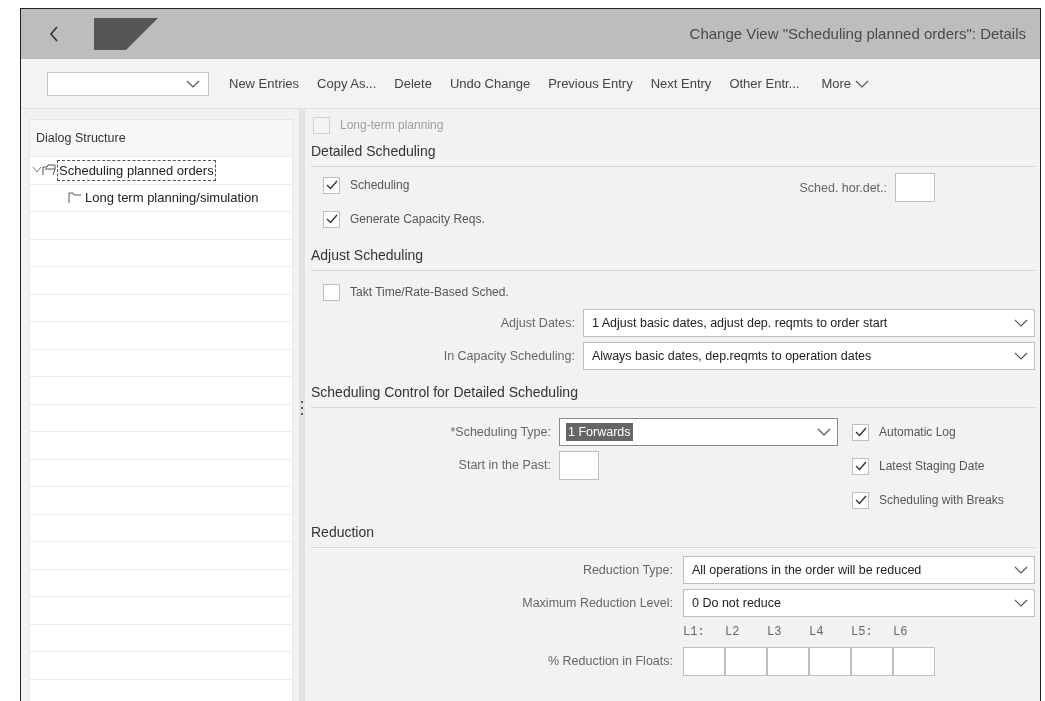 This screenshot has height=701, width=1045. Describe the element at coordinates (681, 83) in the screenshot. I see `toolbar-button: Next Entry` at that location.